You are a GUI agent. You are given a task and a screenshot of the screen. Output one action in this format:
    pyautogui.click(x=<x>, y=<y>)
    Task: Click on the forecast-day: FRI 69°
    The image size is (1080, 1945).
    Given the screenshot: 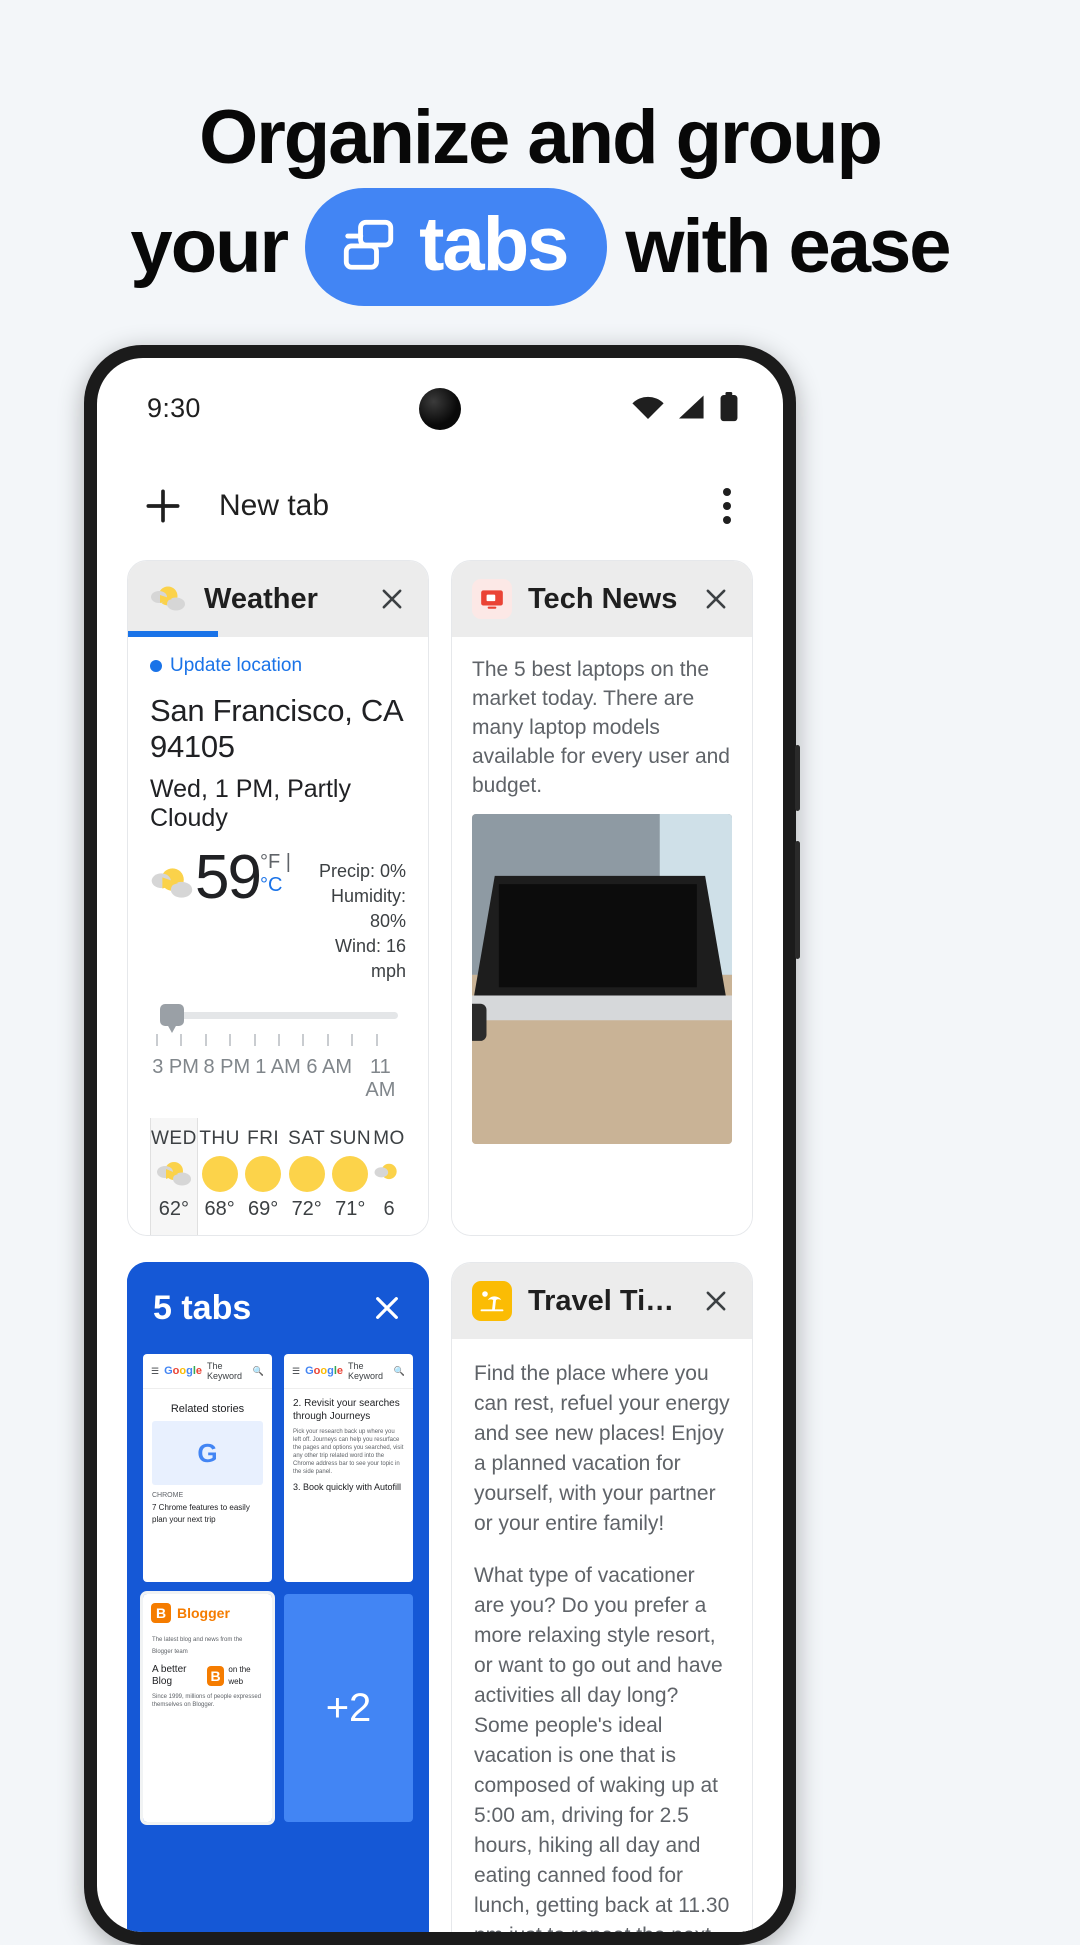 What is the action you would take?
    pyautogui.click(x=263, y=1176)
    